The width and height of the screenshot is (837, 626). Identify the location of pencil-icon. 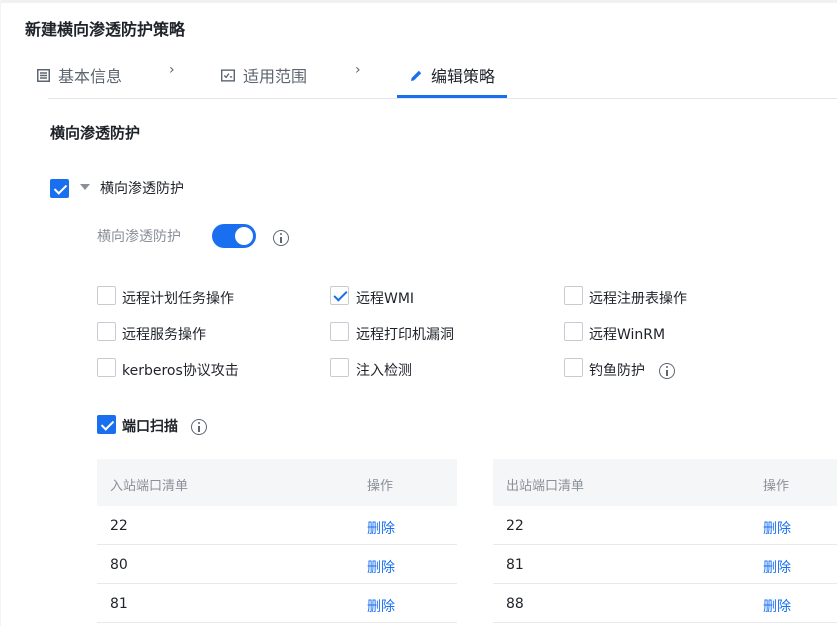
(416, 75).